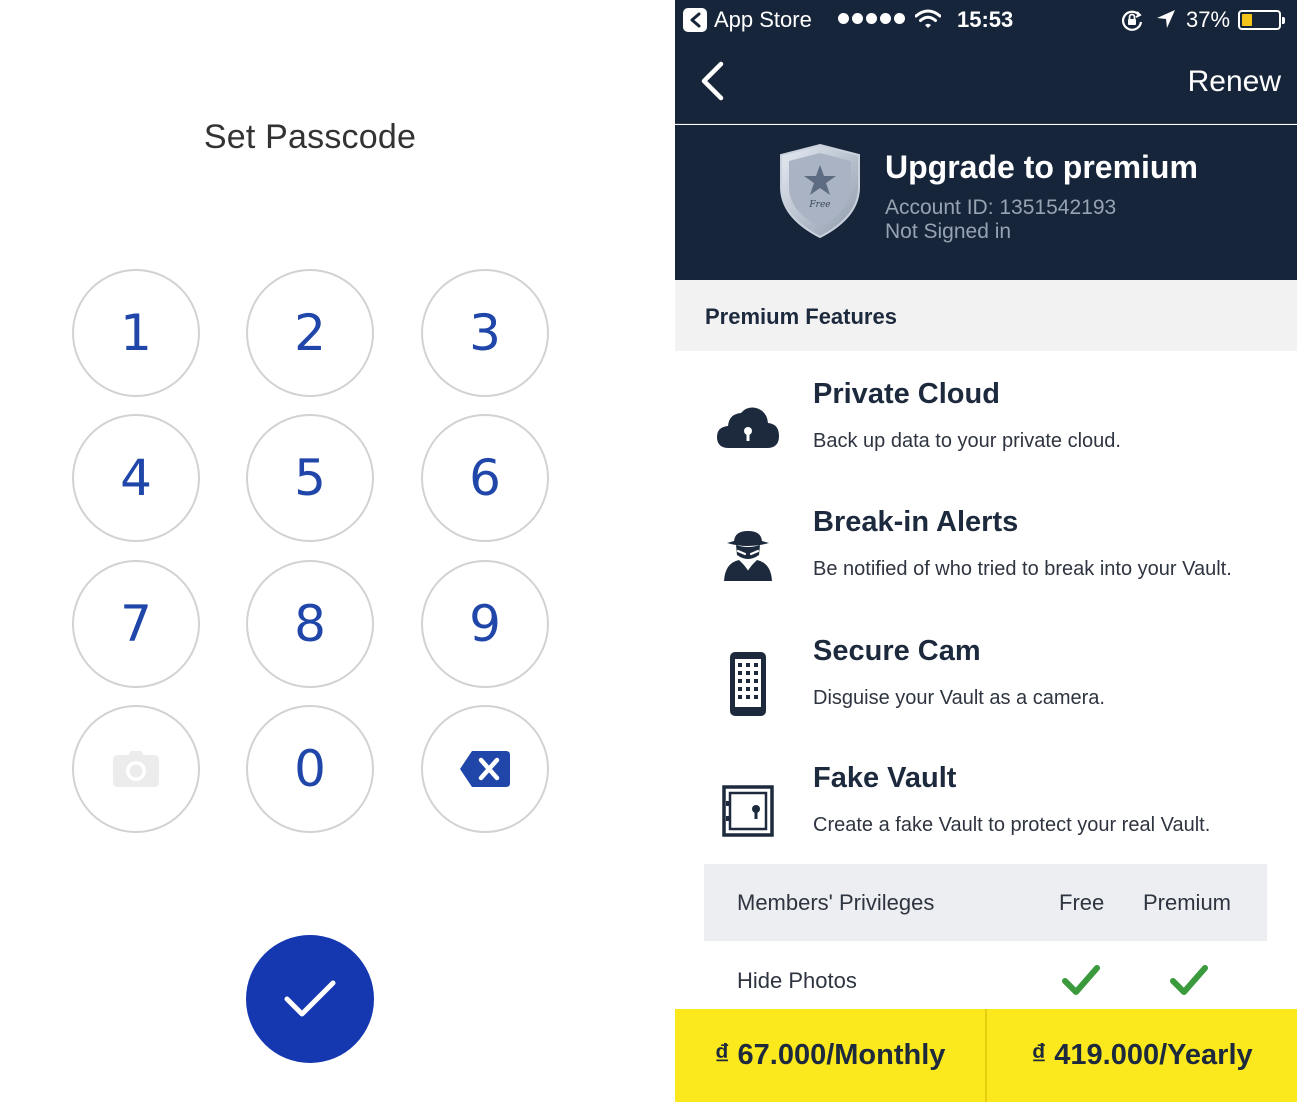 Image resolution: width=1300 pixels, height=1102 pixels. Describe the element at coordinates (986, 315) in the screenshot. I see `premium-features-header: Premium Features` at that location.